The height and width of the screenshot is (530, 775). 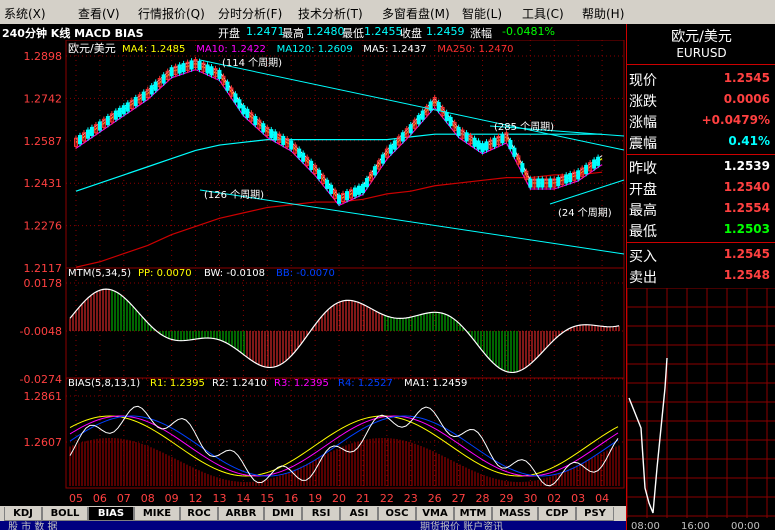 What do you see at coordinates (65, 514) in the screenshot?
I see `tab-boll: BOLL` at bounding box center [65, 514].